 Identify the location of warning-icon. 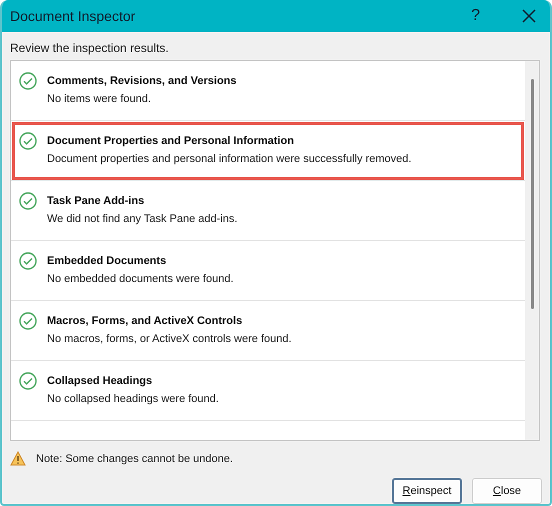
(18, 458).